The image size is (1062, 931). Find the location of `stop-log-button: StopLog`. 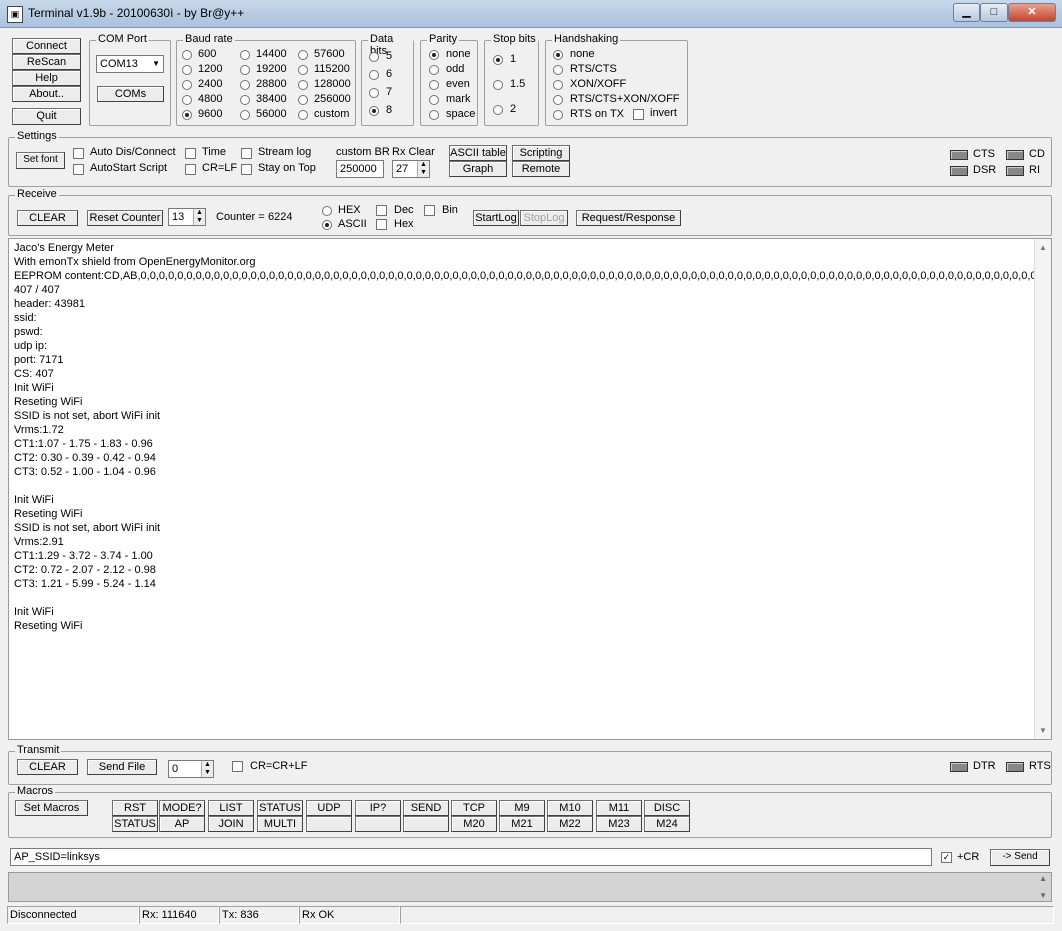

stop-log-button: StopLog is located at coordinates (544, 218).